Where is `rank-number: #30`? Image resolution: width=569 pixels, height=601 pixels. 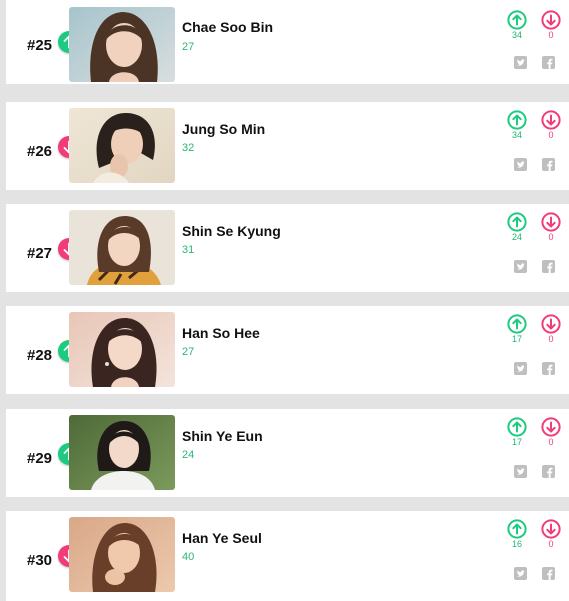
rank-number: #30 is located at coordinates (40, 560).